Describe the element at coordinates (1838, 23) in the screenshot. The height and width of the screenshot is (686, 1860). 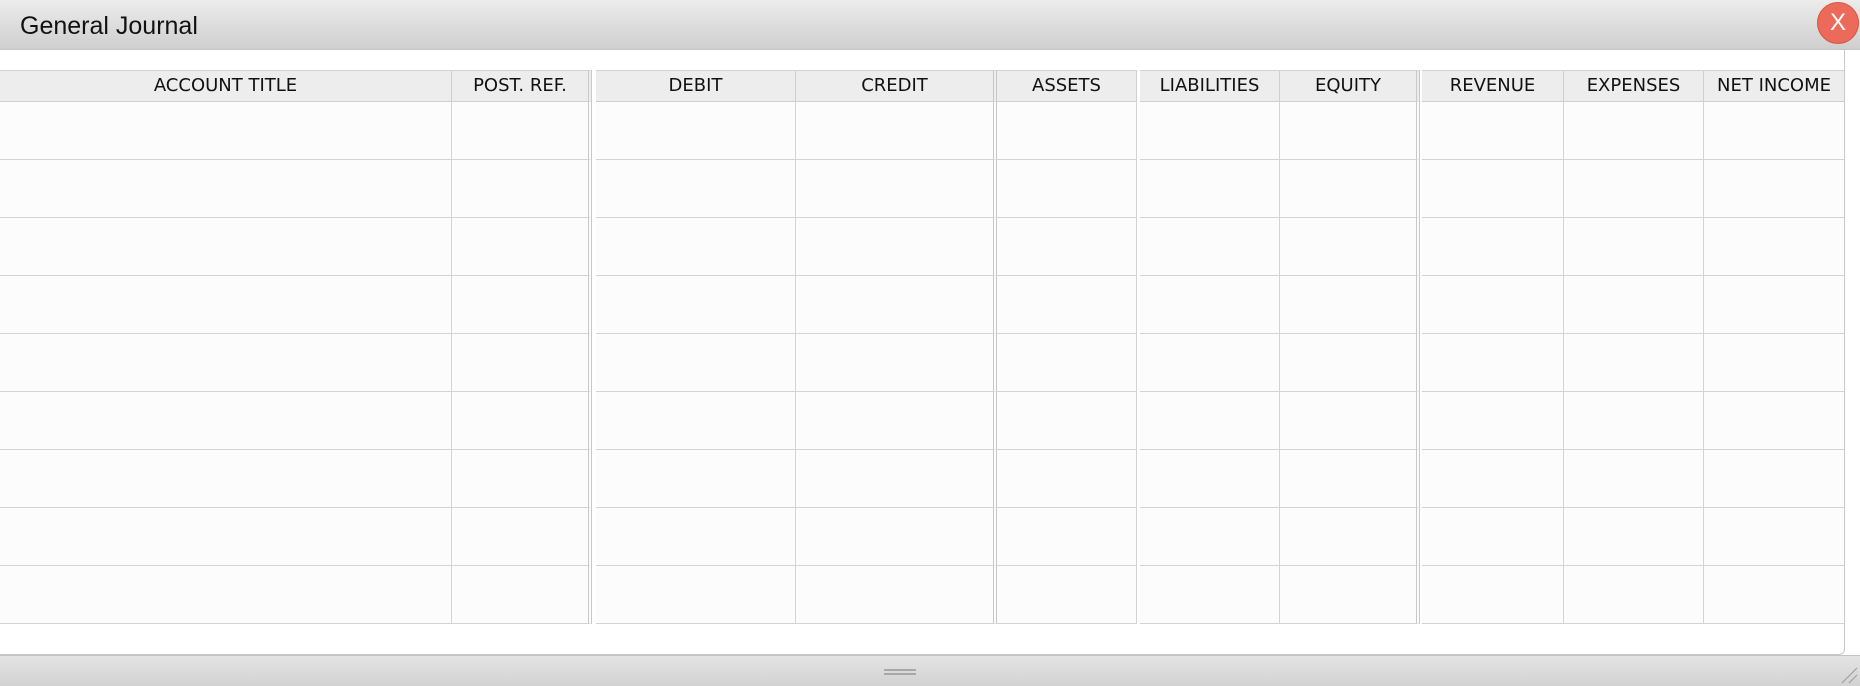
I see `close-button: X` at that location.